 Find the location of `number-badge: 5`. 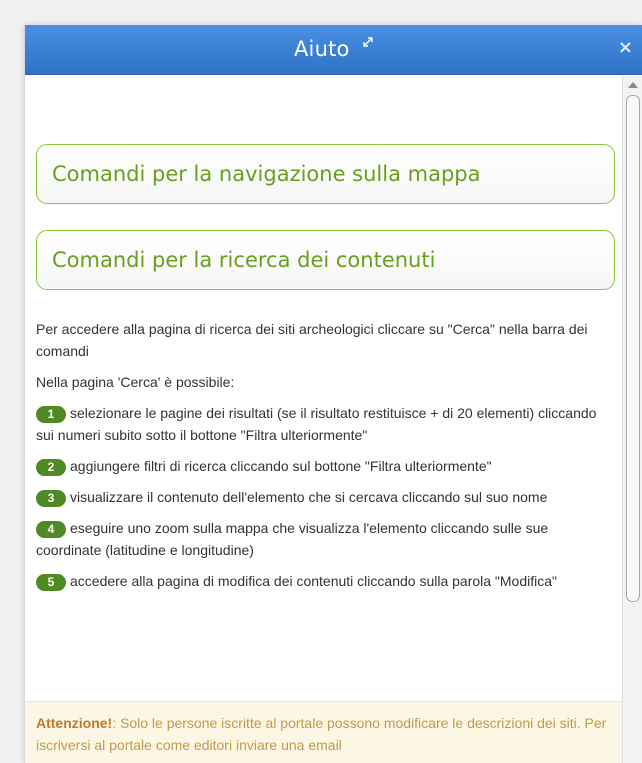

number-badge: 5 is located at coordinates (51, 582).